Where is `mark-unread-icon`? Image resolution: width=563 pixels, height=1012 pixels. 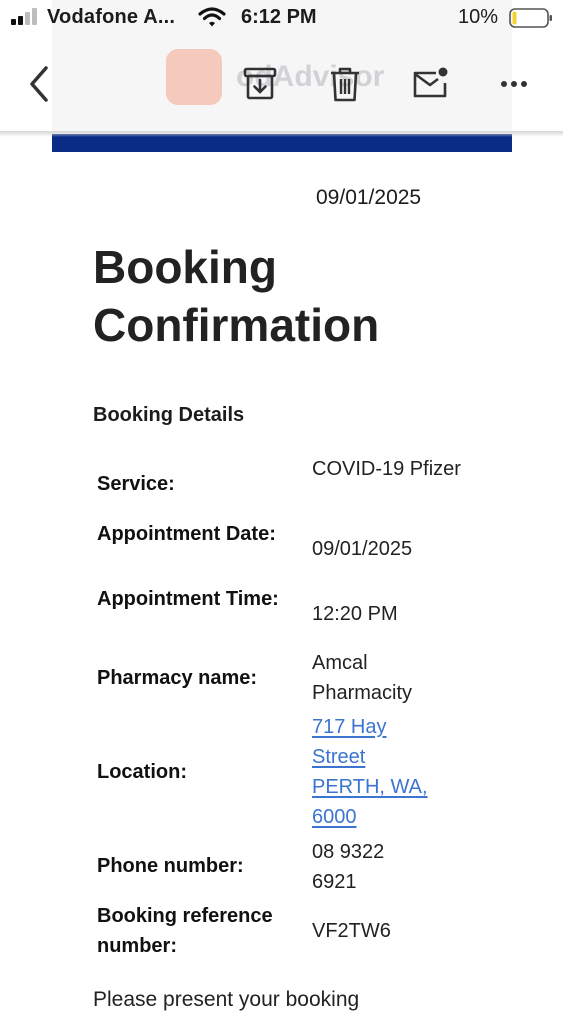
mark-unread-icon is located at coordinates (430, 82).